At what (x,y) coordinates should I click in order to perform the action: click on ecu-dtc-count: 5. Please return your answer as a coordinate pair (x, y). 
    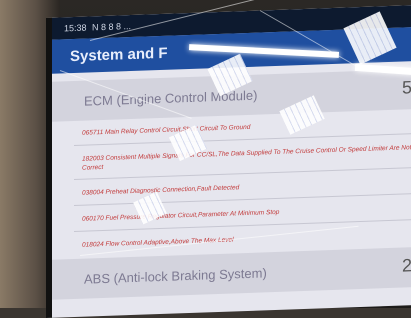
    Looking at the image, I should click on (406, 87).